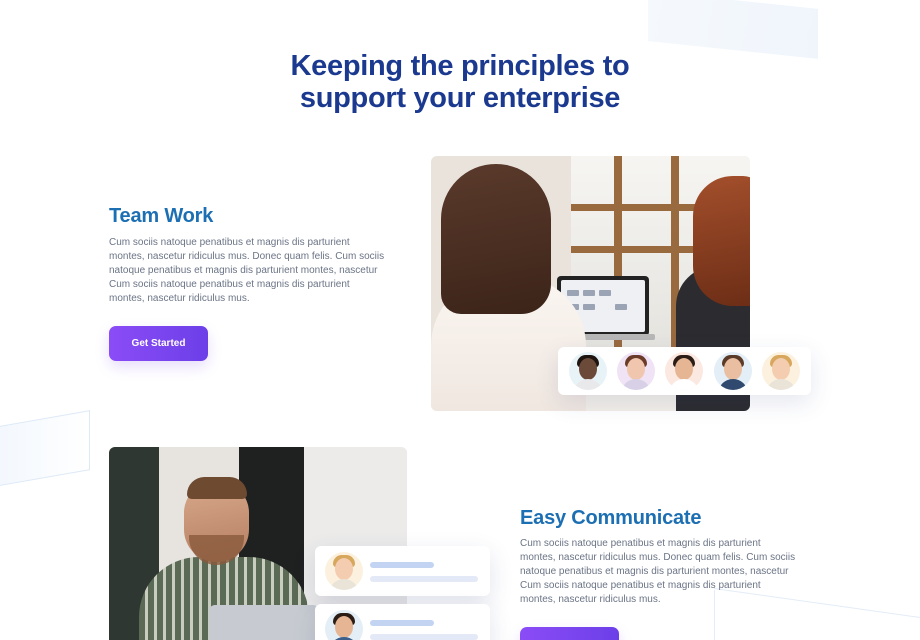 The image size is (920, 640). Describe the element at coordinates (161, 216) in the screenshot. I see `feature-title-team-work: Team Work` at that location.